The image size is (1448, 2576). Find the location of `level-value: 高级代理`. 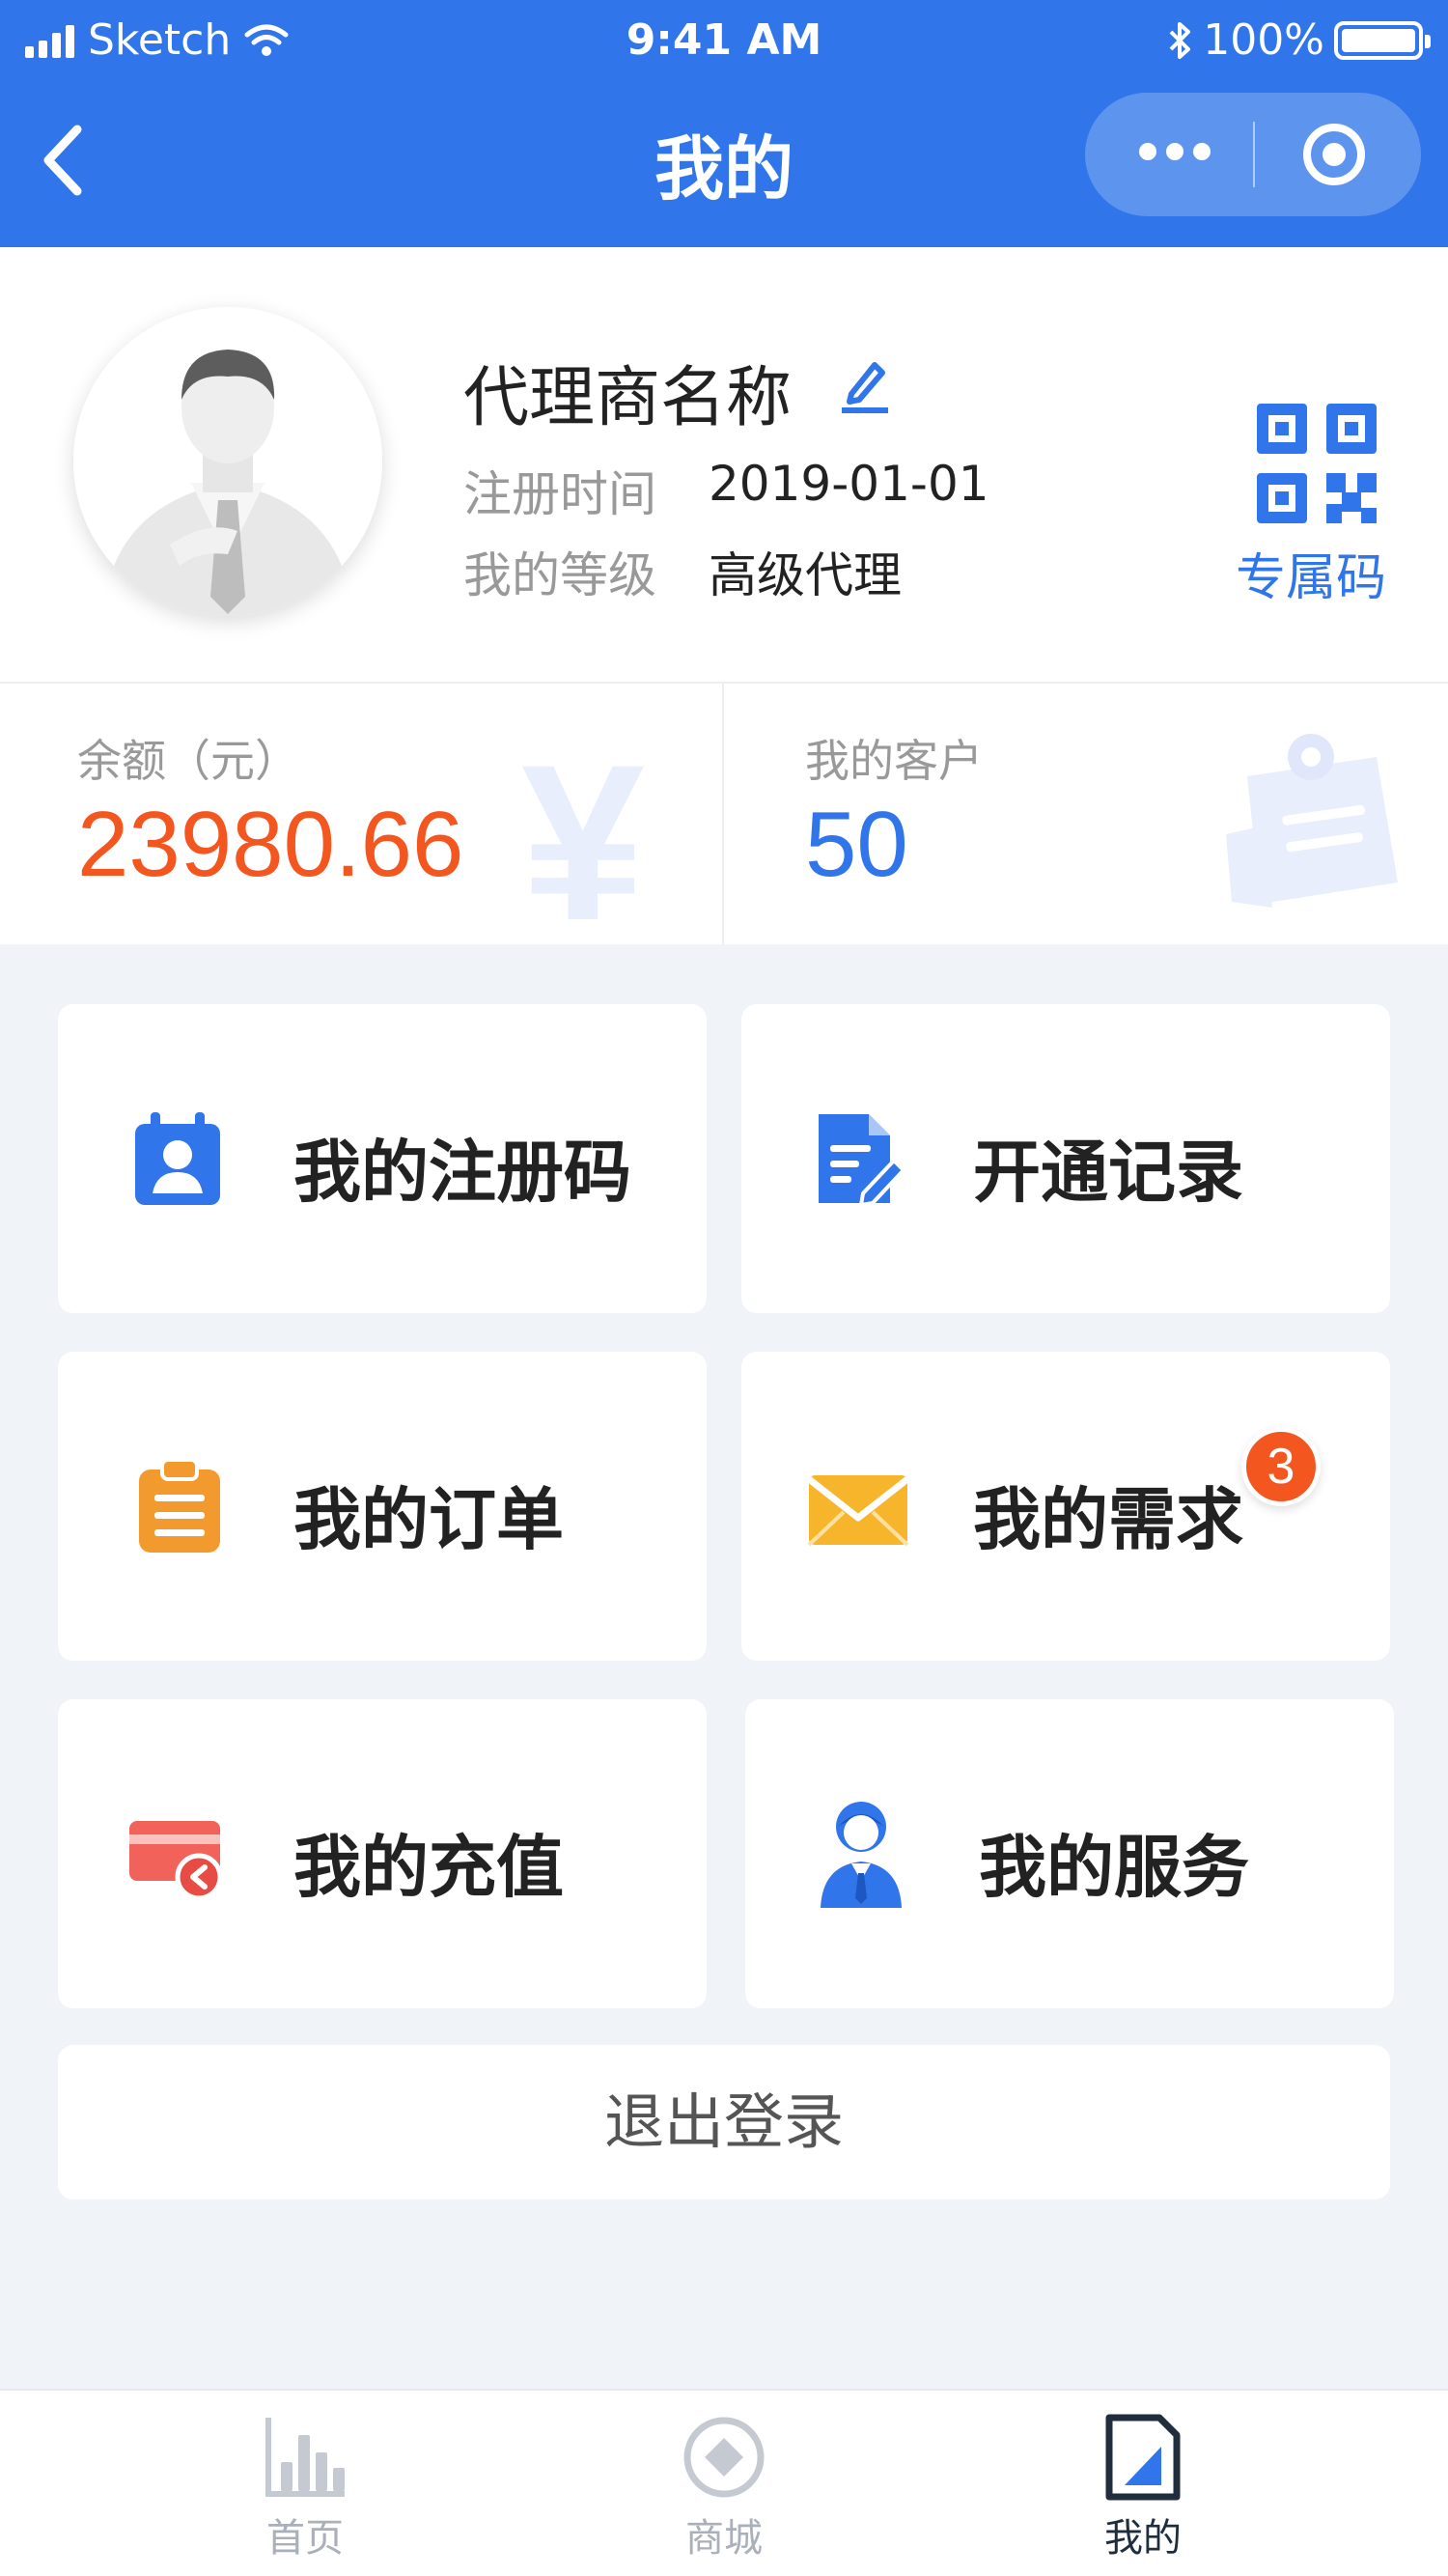

level-value: 高级代理 is located at coordinates (806, 575).